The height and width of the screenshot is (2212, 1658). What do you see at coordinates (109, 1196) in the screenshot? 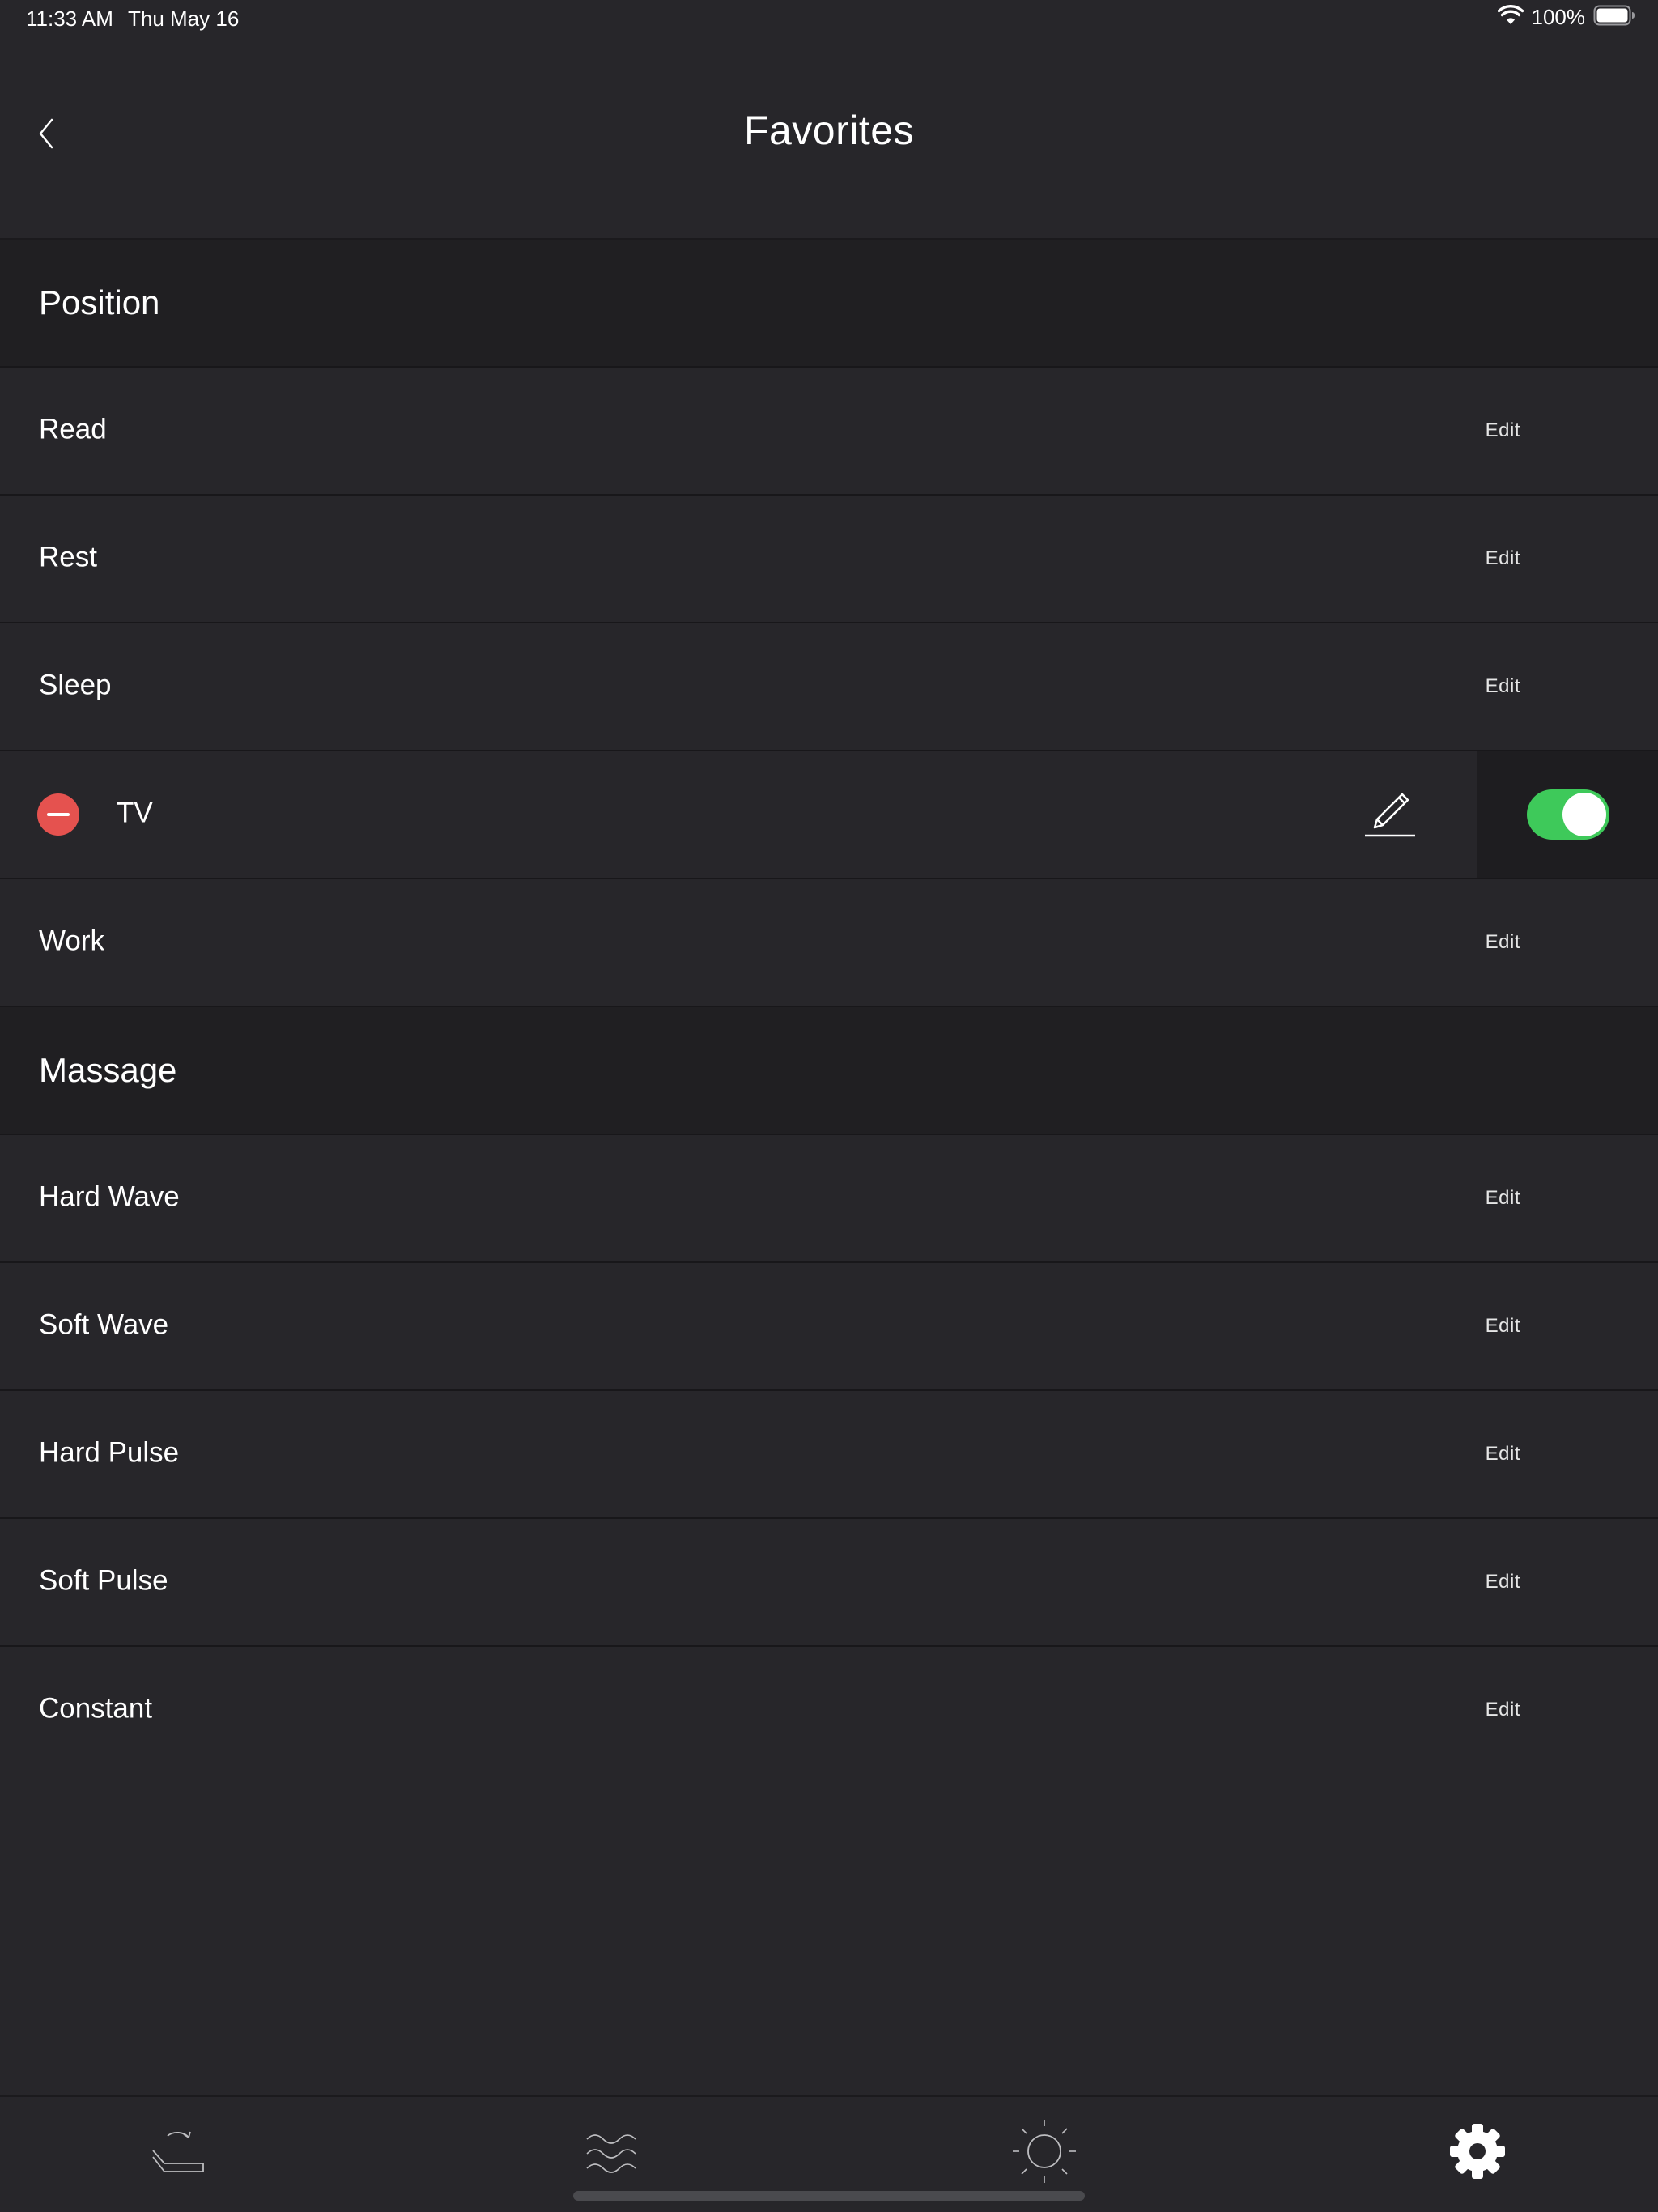
I see `list-item-label: Hard Wave` at bounding box center [109, 1196].